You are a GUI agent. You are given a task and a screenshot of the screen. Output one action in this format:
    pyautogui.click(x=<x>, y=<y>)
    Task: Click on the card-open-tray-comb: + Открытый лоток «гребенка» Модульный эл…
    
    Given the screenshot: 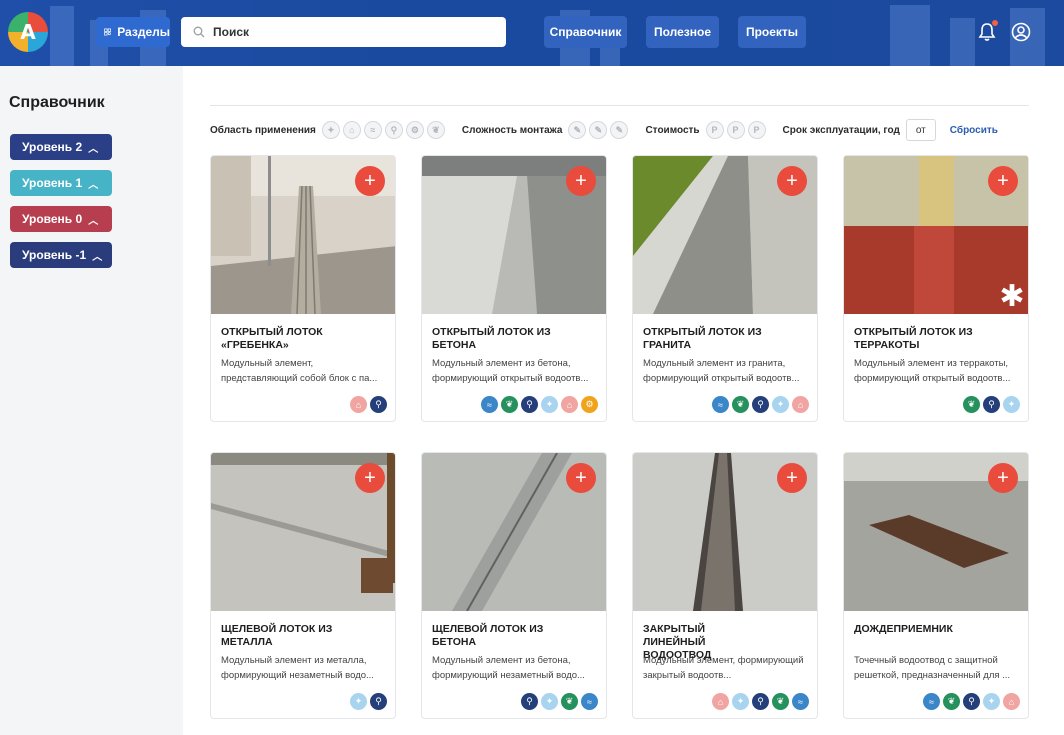 What is the action you would take?
    pyautogui.click(x=303, y=288)
    